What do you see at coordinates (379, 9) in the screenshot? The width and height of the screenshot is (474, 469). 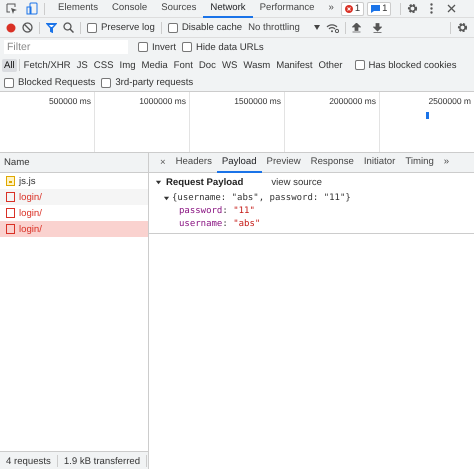 I see `message-count-badge: 1` at bounding box center [379, 9].